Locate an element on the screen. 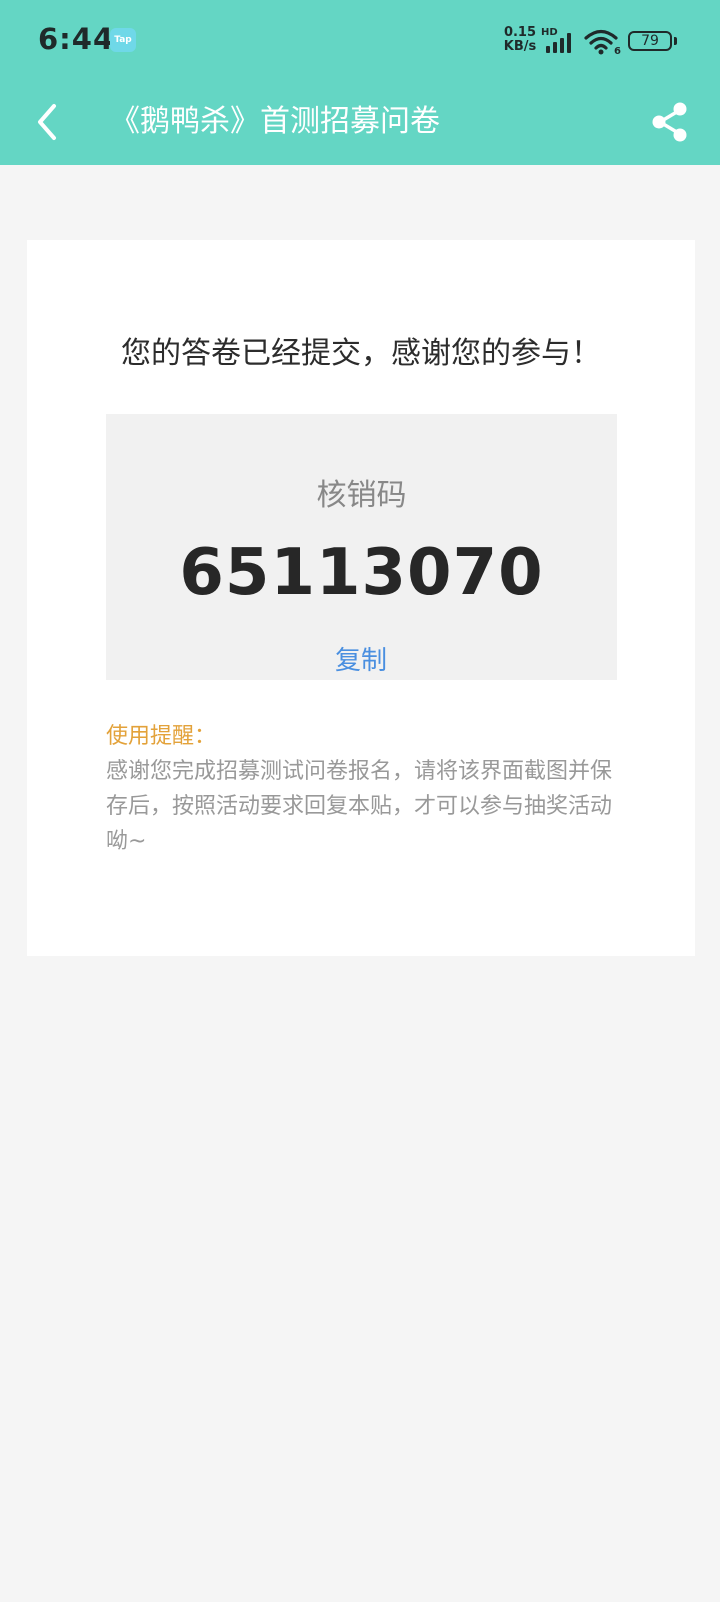  battery-icon: 79 is located at coordinates (650, 41).